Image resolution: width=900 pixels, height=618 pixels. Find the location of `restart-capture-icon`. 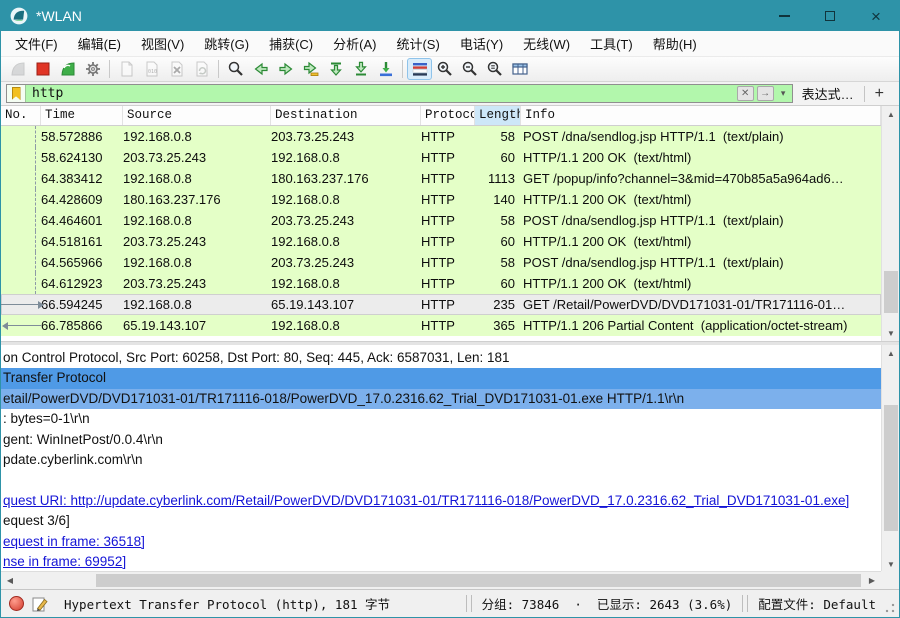

restart-capture-icon is located at coordinates (67, 69).